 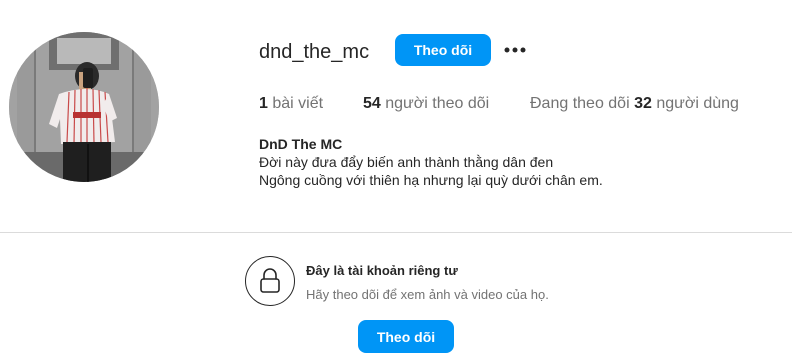 I want to click on posts-count: 1, so click(x=263, y=103).